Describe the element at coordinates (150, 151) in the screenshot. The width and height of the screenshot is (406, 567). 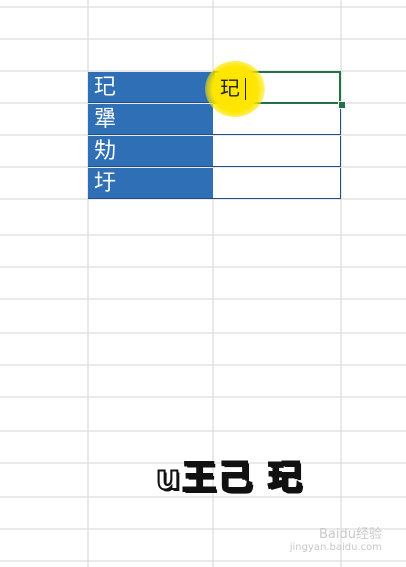
I see `cell-label-row-3: 劮` at that location.